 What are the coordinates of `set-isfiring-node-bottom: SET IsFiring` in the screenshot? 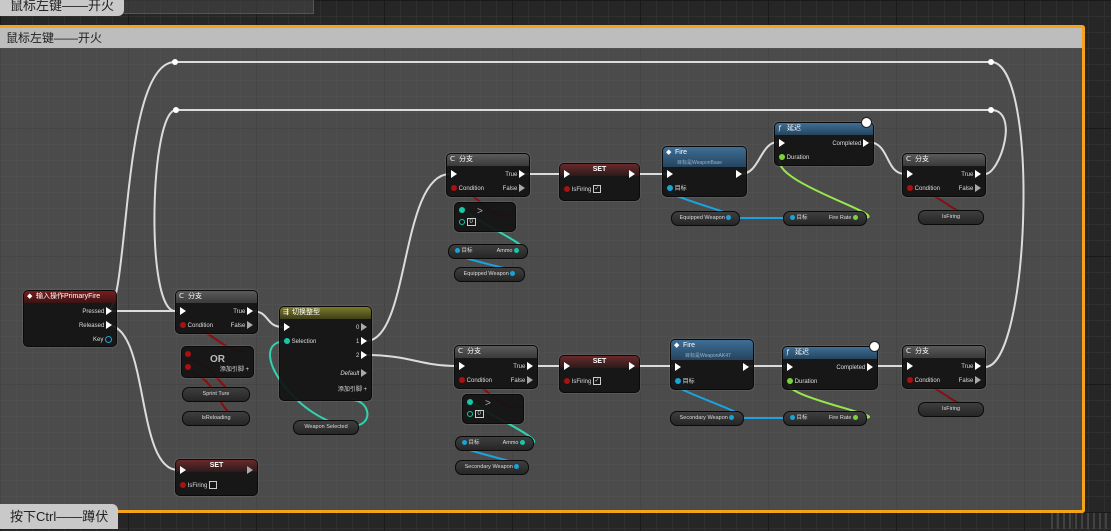 It's located at (216, 477).